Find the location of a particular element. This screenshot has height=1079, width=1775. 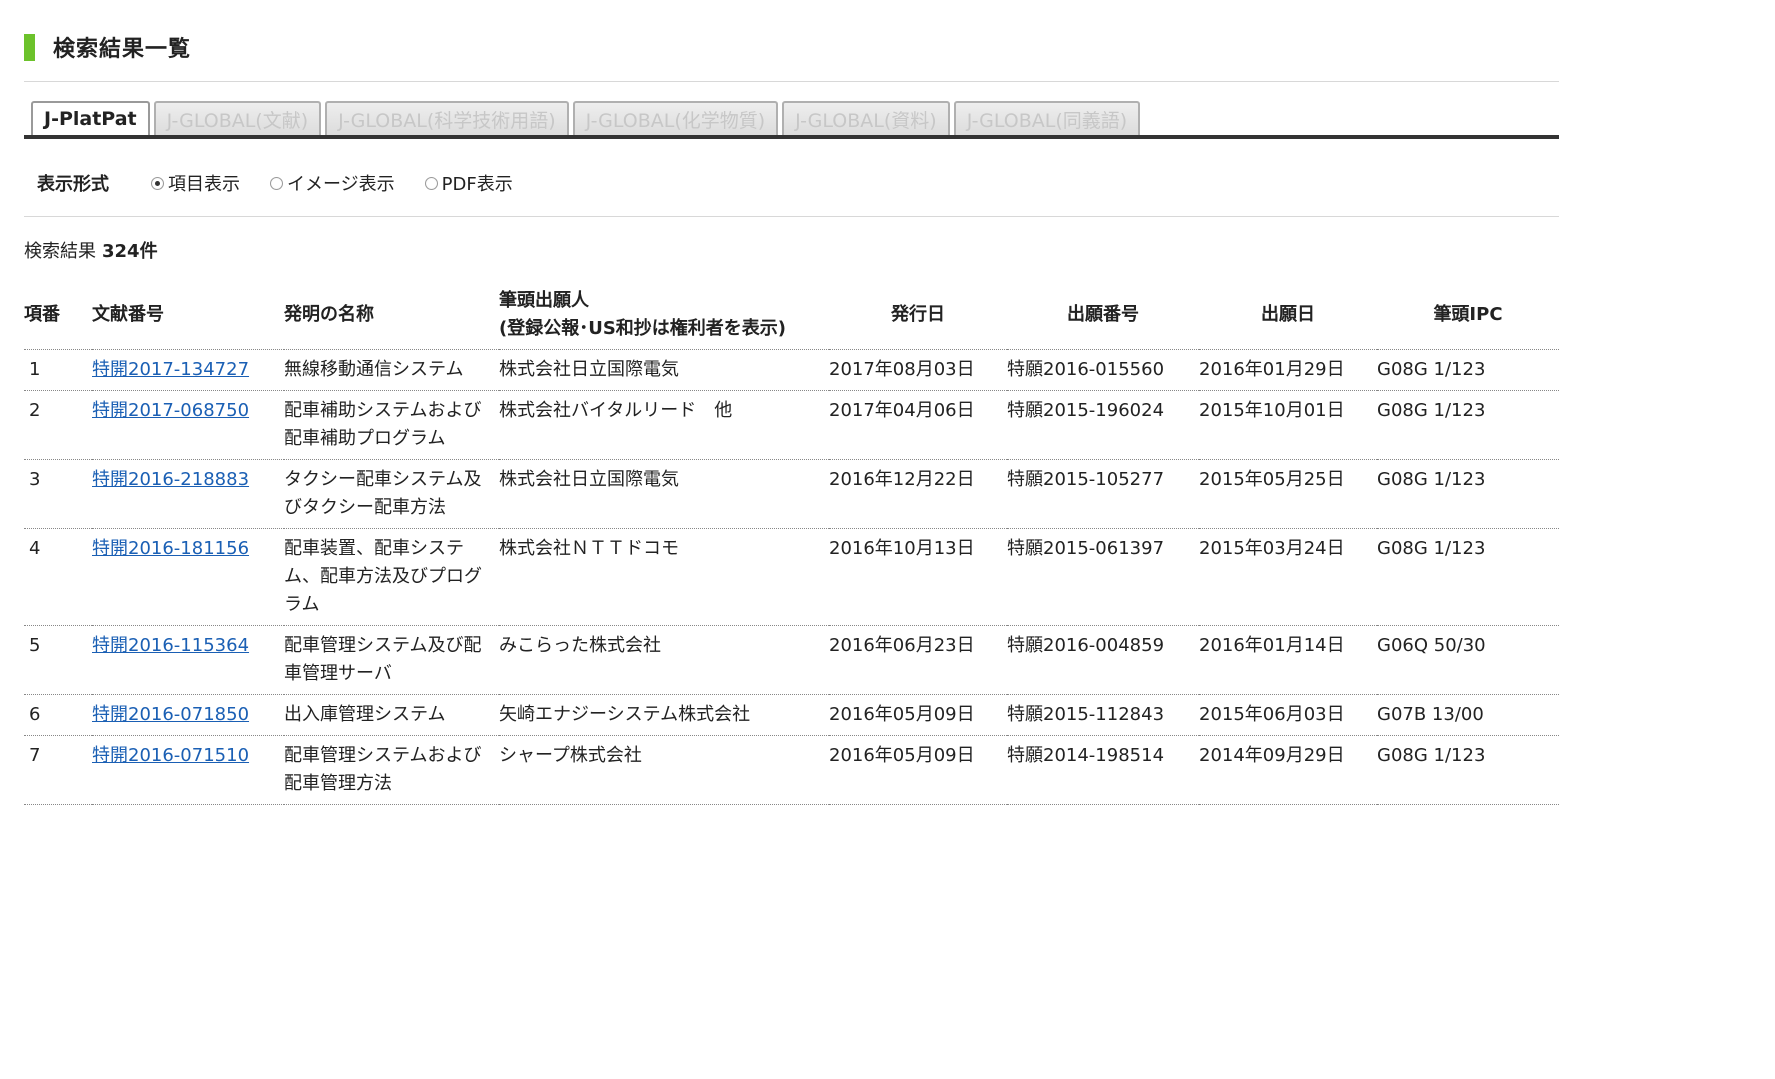

doc-number-link: 特開2016-181156 is located at coordinates (170, 548).